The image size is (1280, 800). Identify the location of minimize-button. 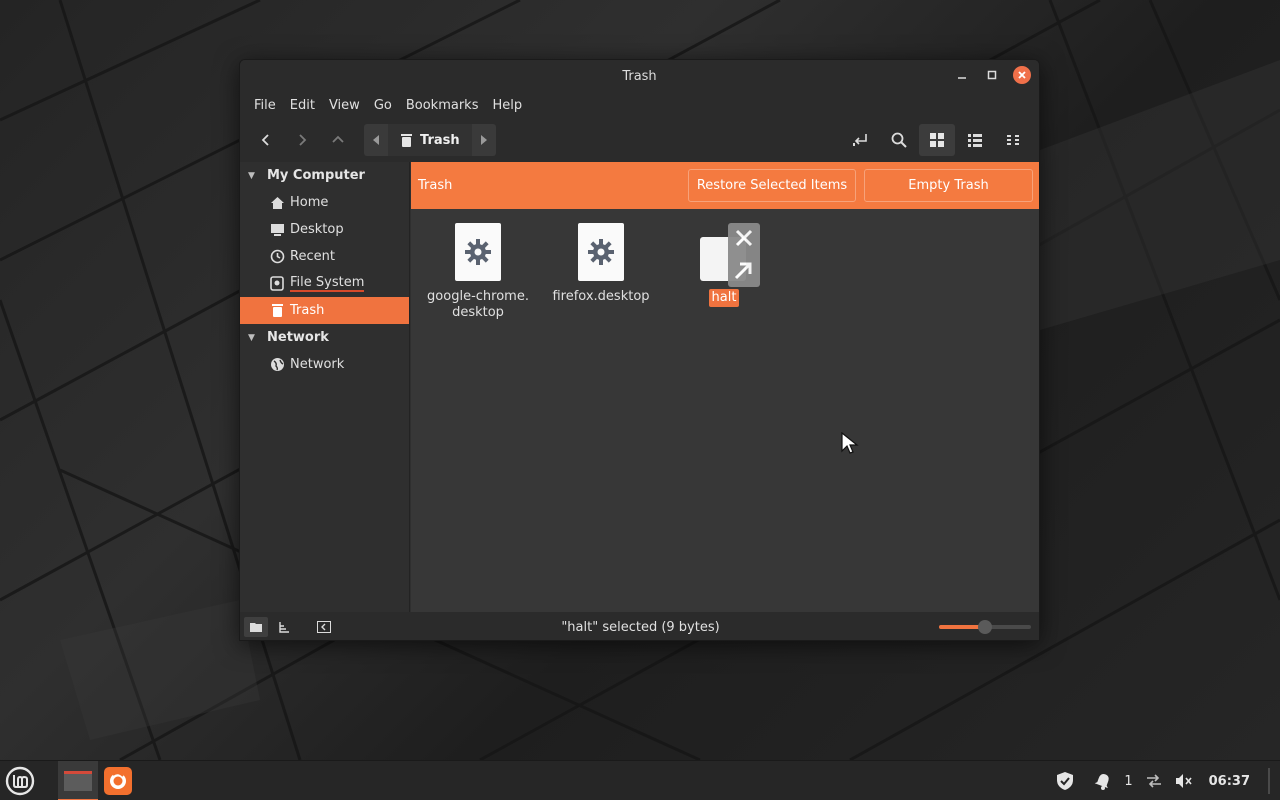
(962, 75).